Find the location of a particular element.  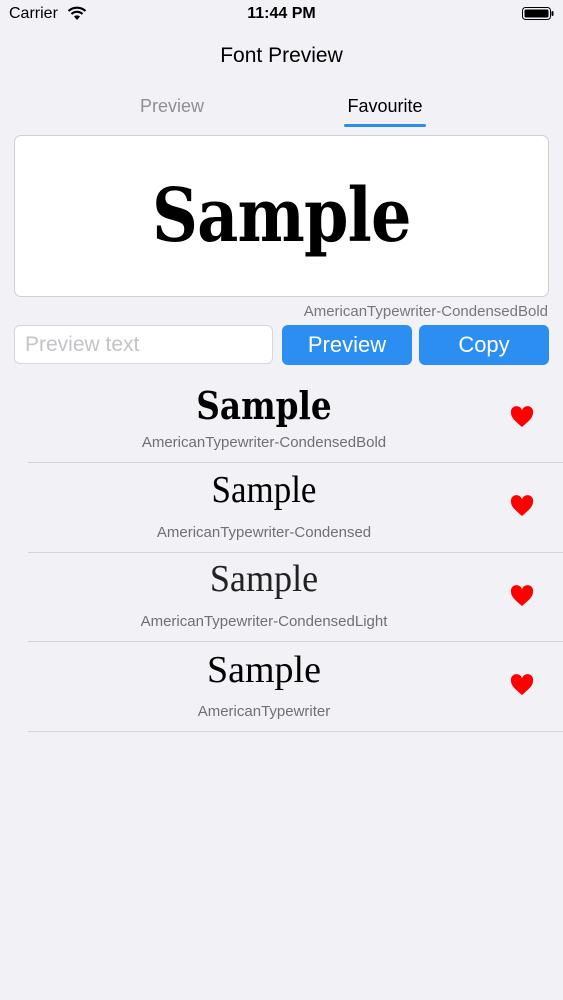

clock: 11:44 PM is located at coordinates (281, 13).